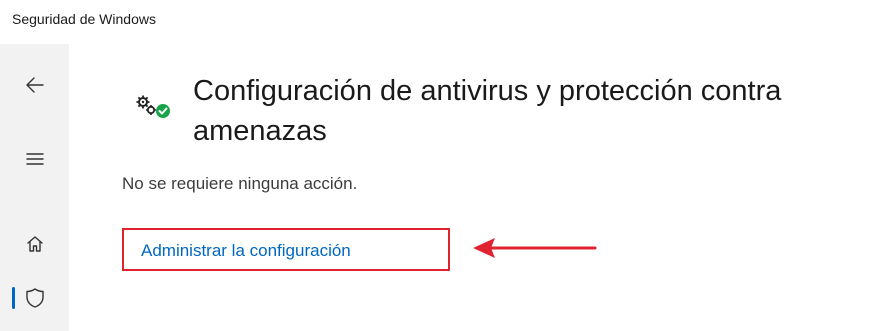 The width and height of the screenshot is (884, 331). Describe the element at coordinates (535, 248) in the screenshot. I see `red-arrow-icon` at that location.